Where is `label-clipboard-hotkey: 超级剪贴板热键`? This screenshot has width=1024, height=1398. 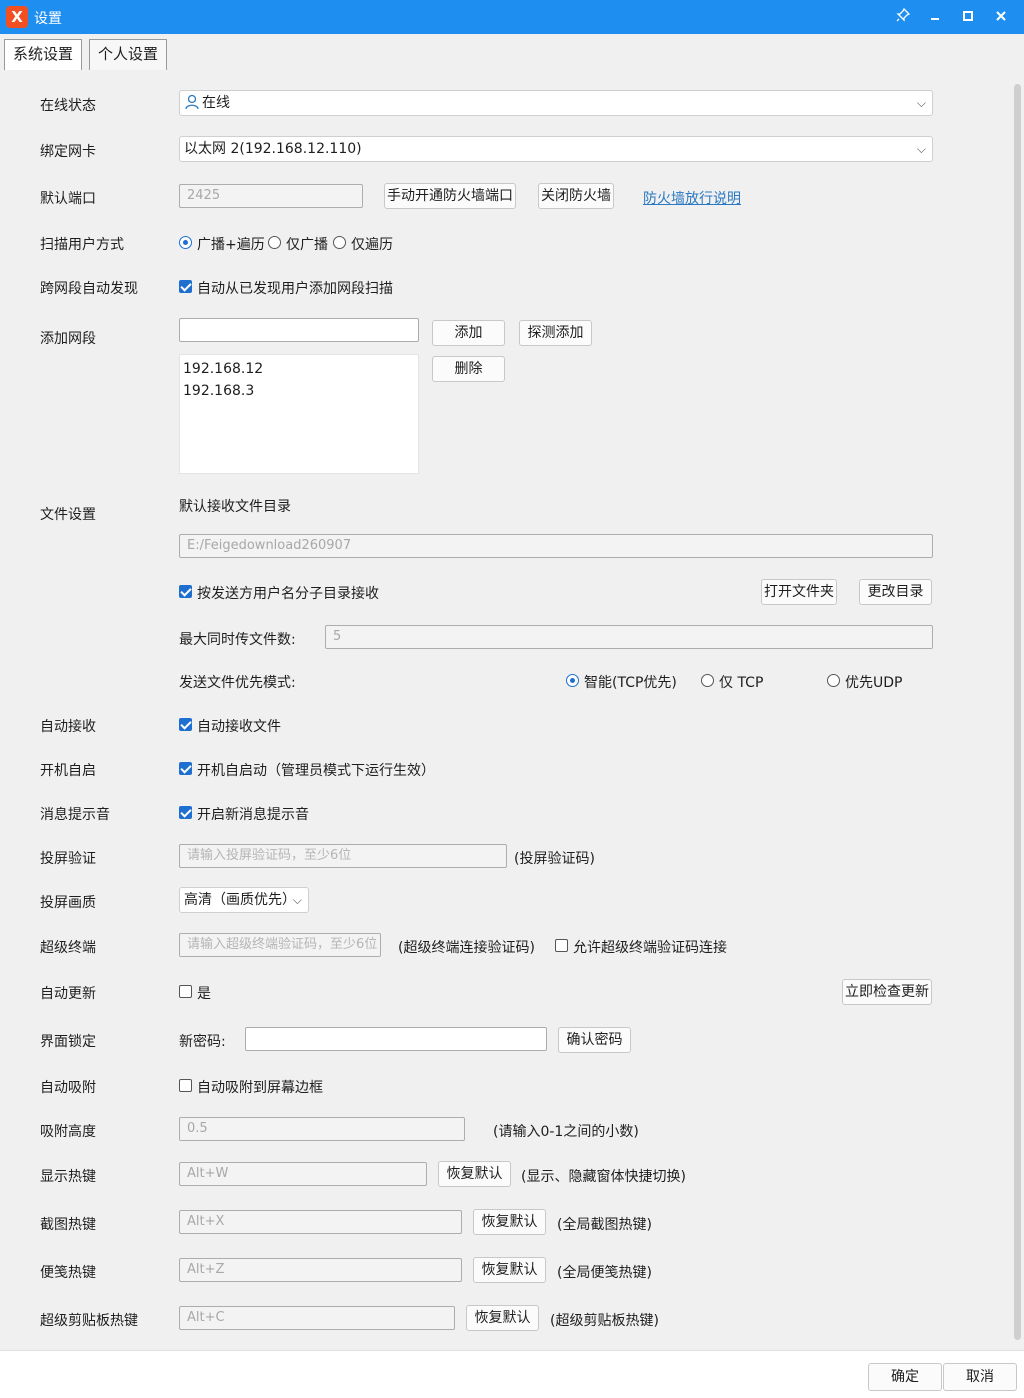 label-clipboard-hotkey: 超级剪贴板热键 is located at coordinates (89, 1321).